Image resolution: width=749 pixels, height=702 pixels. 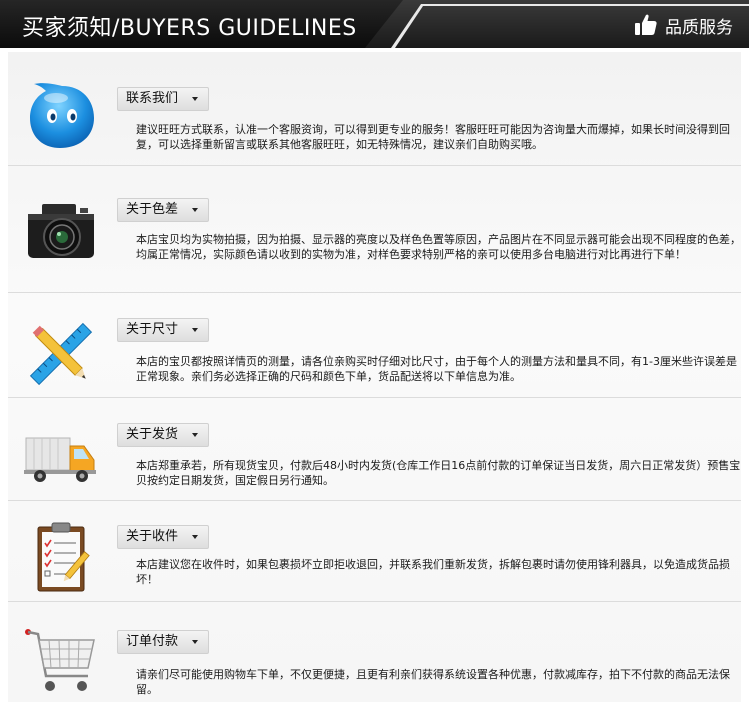 I want to click on delivery-truck-icon, so click(x=60, y=459).